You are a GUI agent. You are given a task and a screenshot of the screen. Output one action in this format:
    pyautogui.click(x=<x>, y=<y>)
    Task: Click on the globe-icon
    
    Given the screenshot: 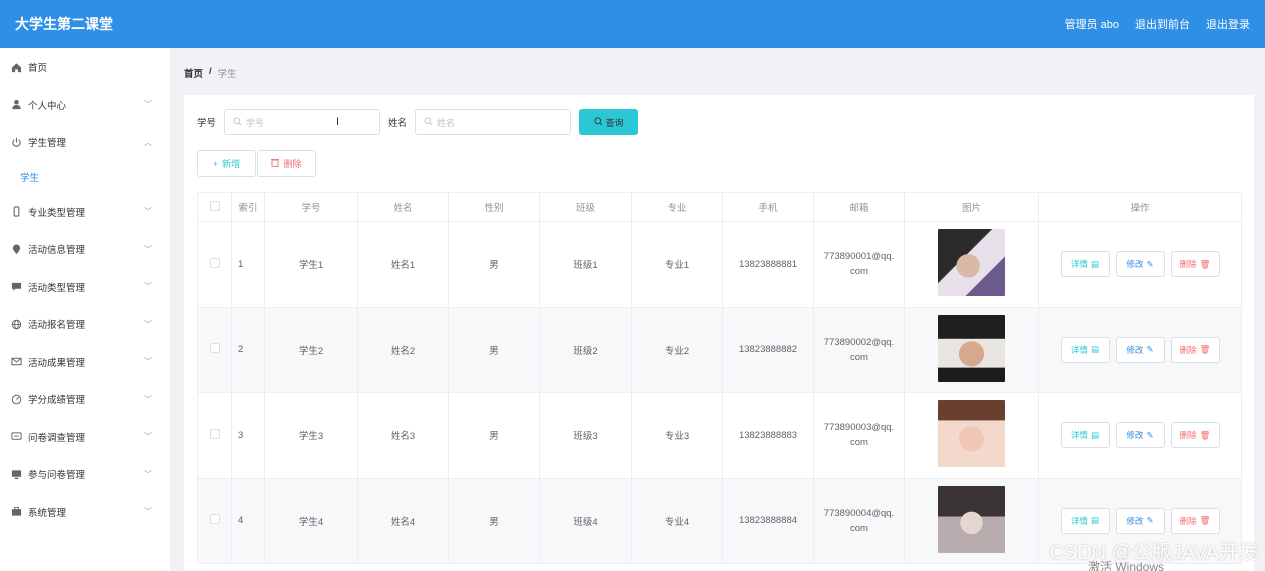 What is the action you would take?
    pyautogui.click(x=16, y=324)
    